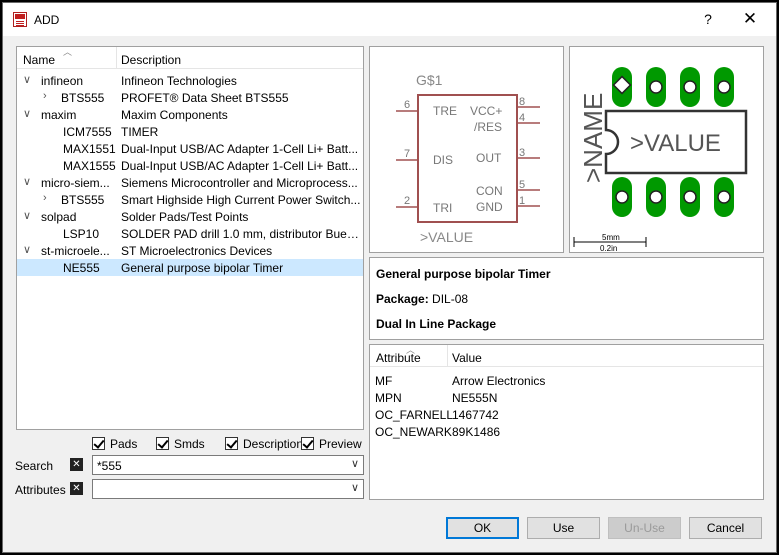 This screenshot has height=555, width=779. I want to click on close-button: ✕, so click(750, 19).